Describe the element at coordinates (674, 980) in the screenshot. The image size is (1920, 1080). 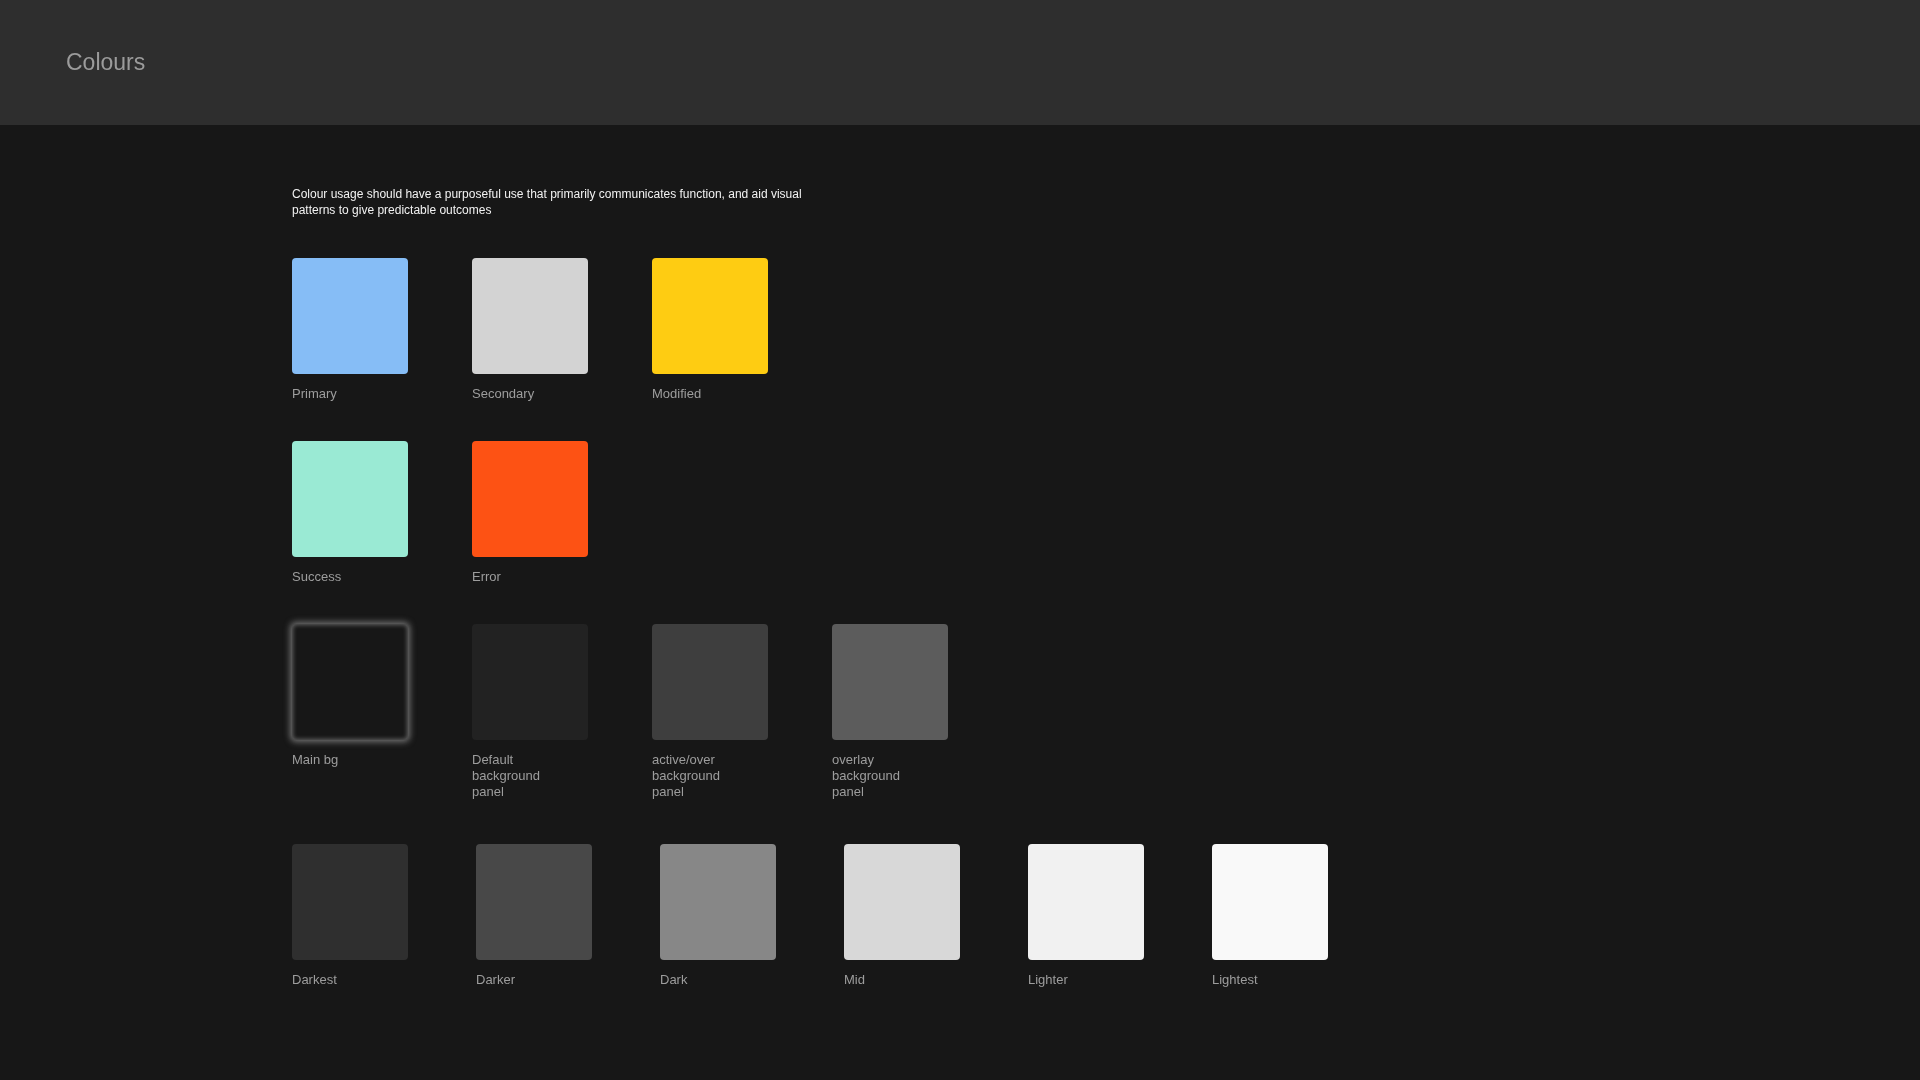
I see `swatch-label: Dark` at that location.